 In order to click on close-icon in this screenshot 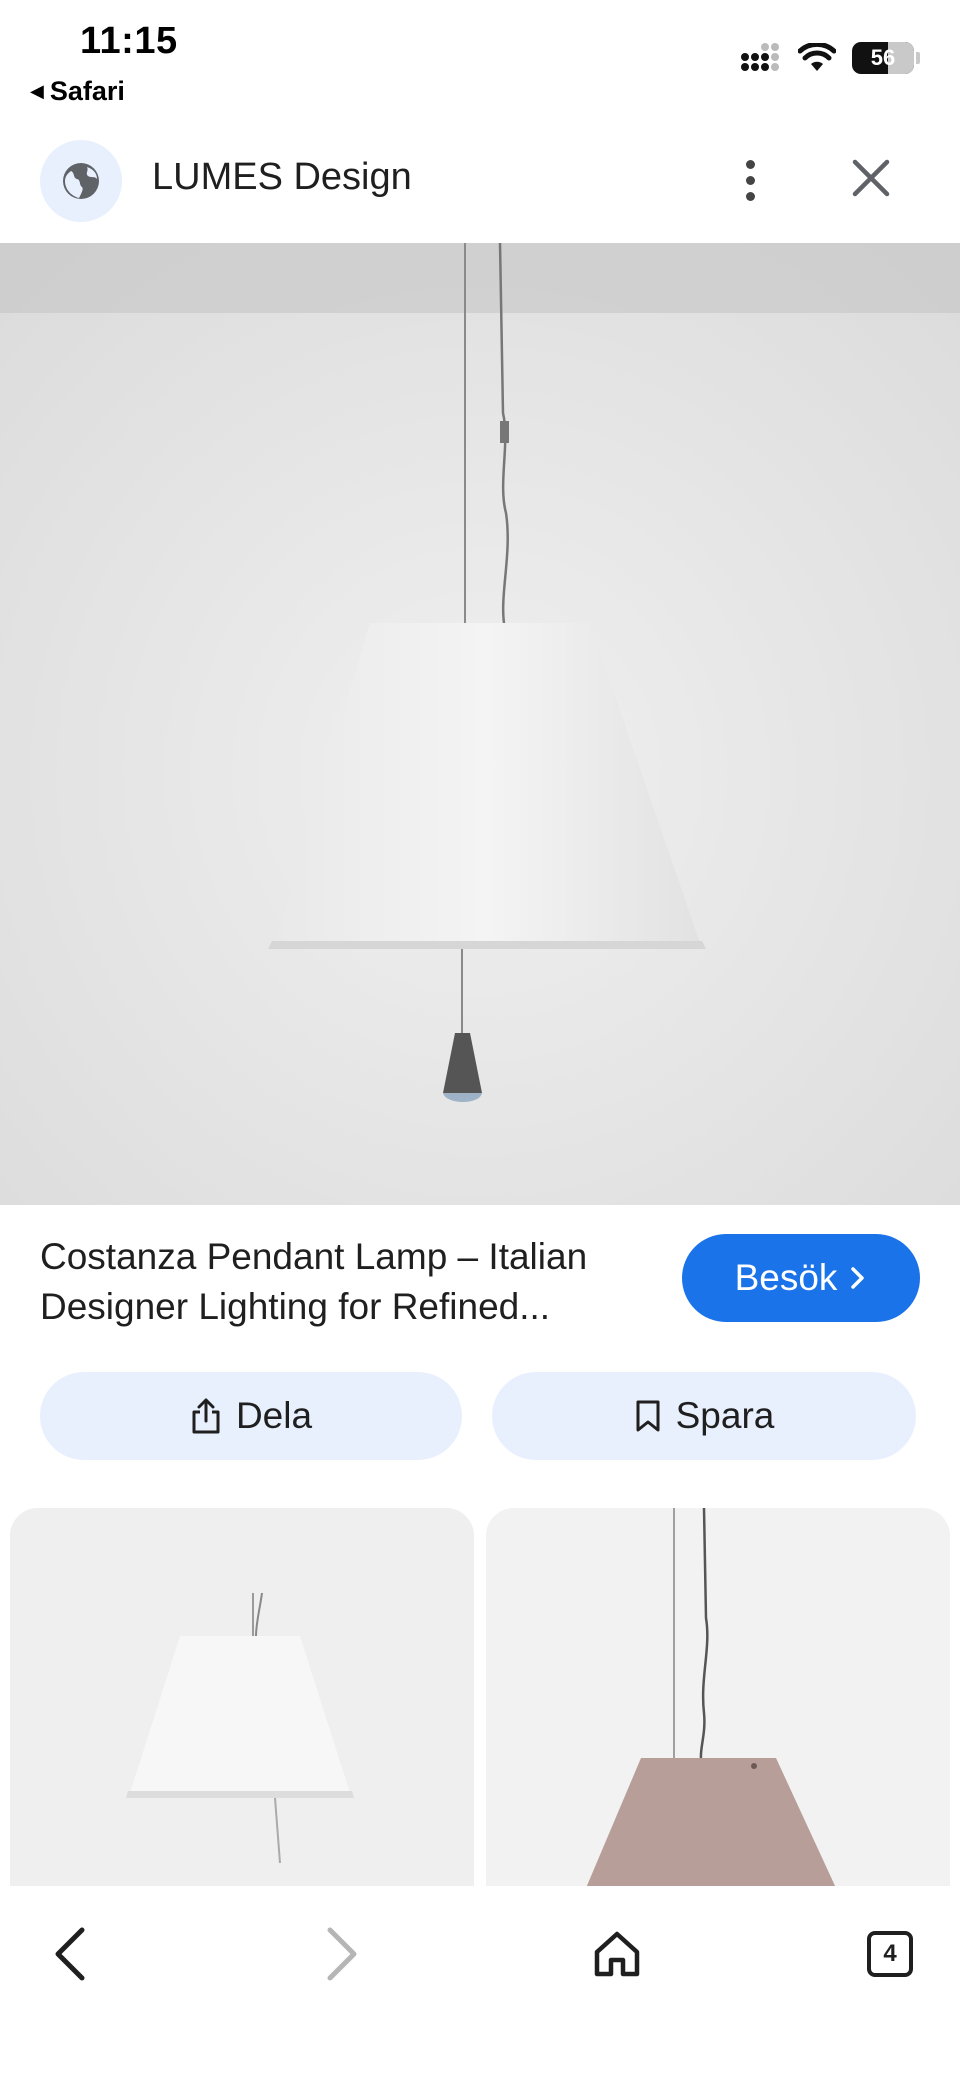, I will do `click(871, 178)`.